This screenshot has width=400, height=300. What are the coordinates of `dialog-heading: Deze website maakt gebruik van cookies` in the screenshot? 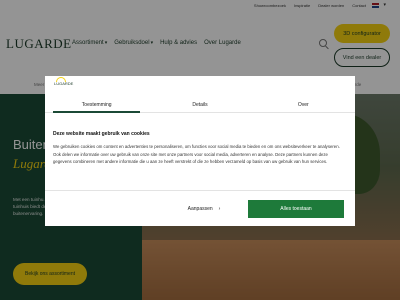 It's located at (101, 134).